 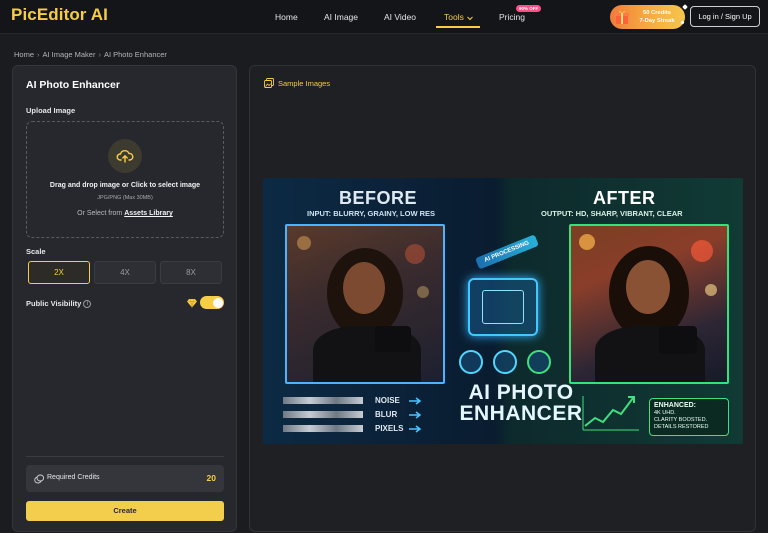 What do you see at coordinates (59, 272) in the screenshot?
I see `scale-option-2x: 2X` at bounding box center [59, 272].